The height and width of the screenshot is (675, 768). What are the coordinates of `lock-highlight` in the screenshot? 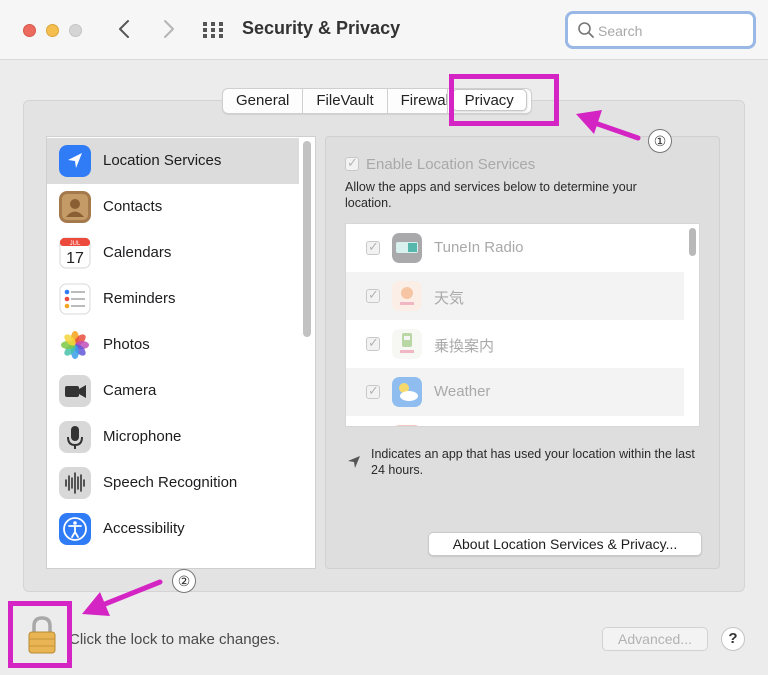 It's located at (40, 634).